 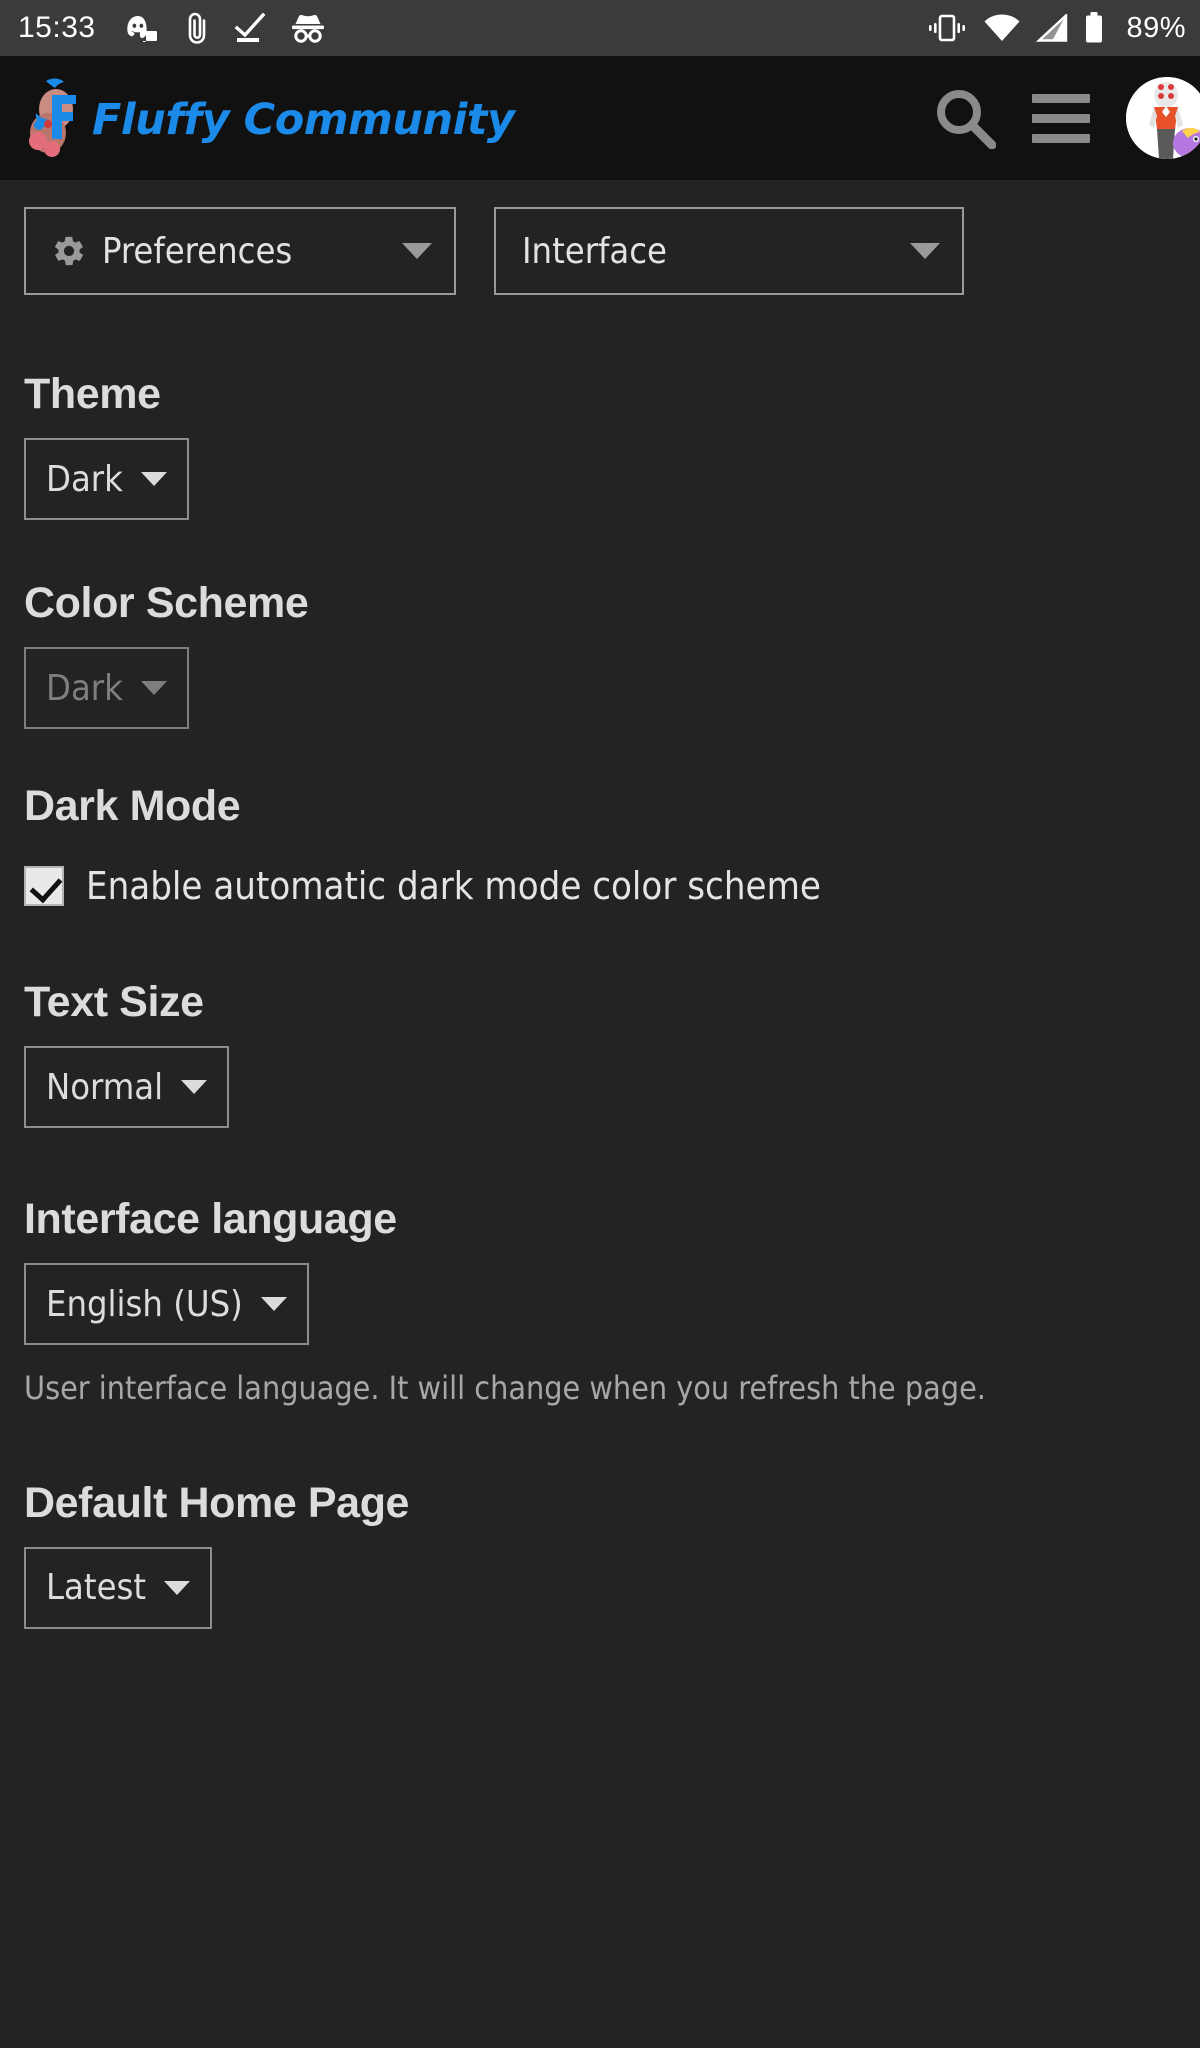 I want to click on avatar-image, so click(x=1163, y=118).